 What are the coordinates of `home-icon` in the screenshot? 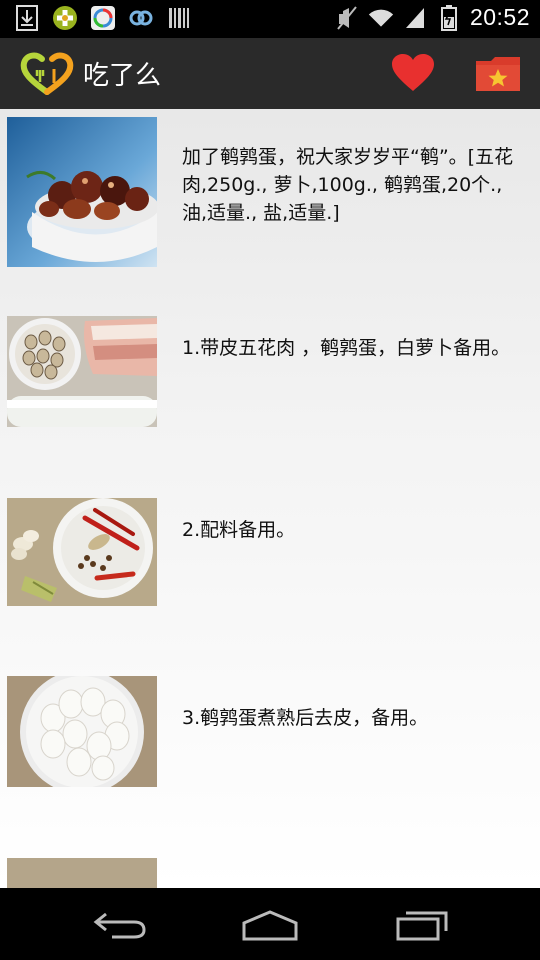 It's located at (270, 925).